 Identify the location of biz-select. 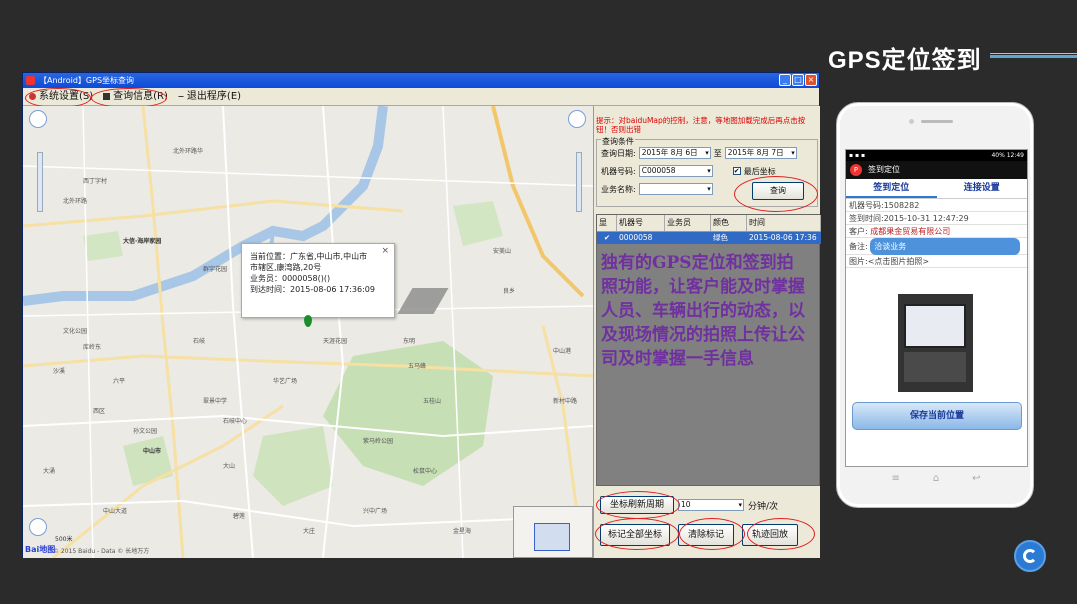
(675, 189).